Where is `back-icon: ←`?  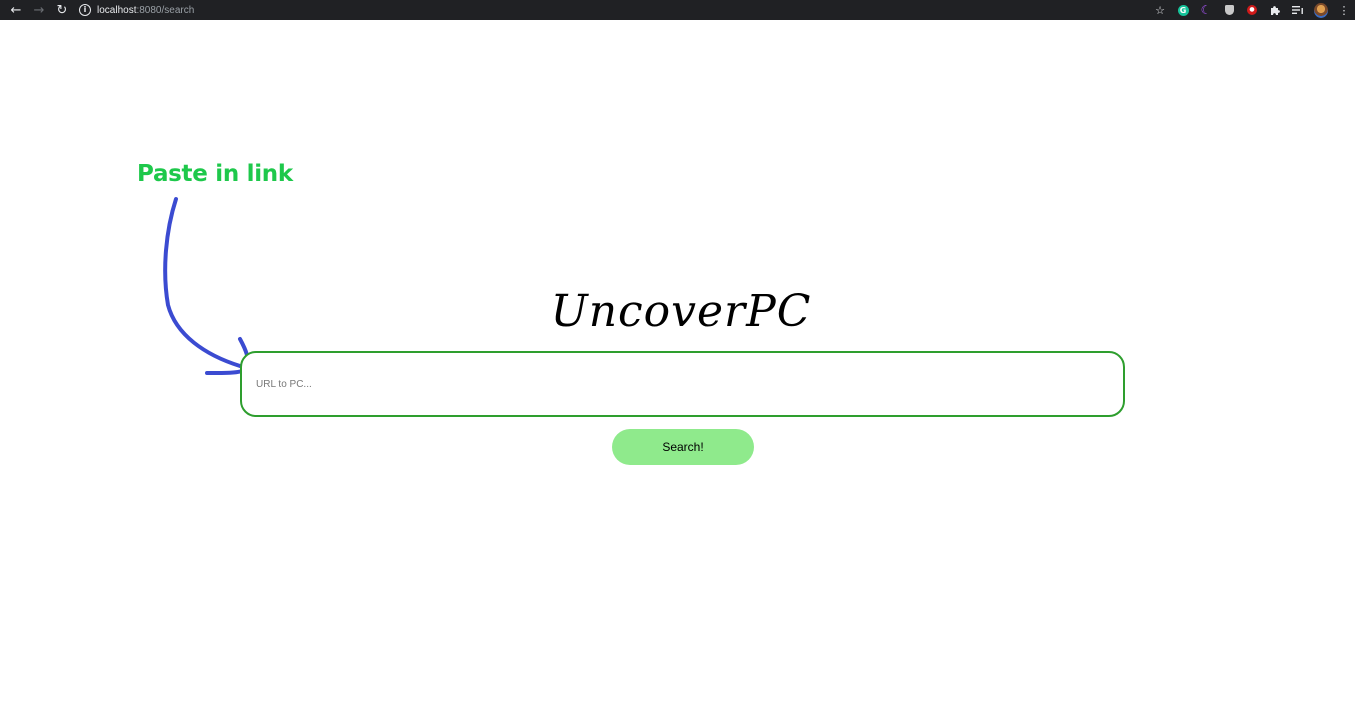 back-icon: ← is located at coordinates (16, 10).